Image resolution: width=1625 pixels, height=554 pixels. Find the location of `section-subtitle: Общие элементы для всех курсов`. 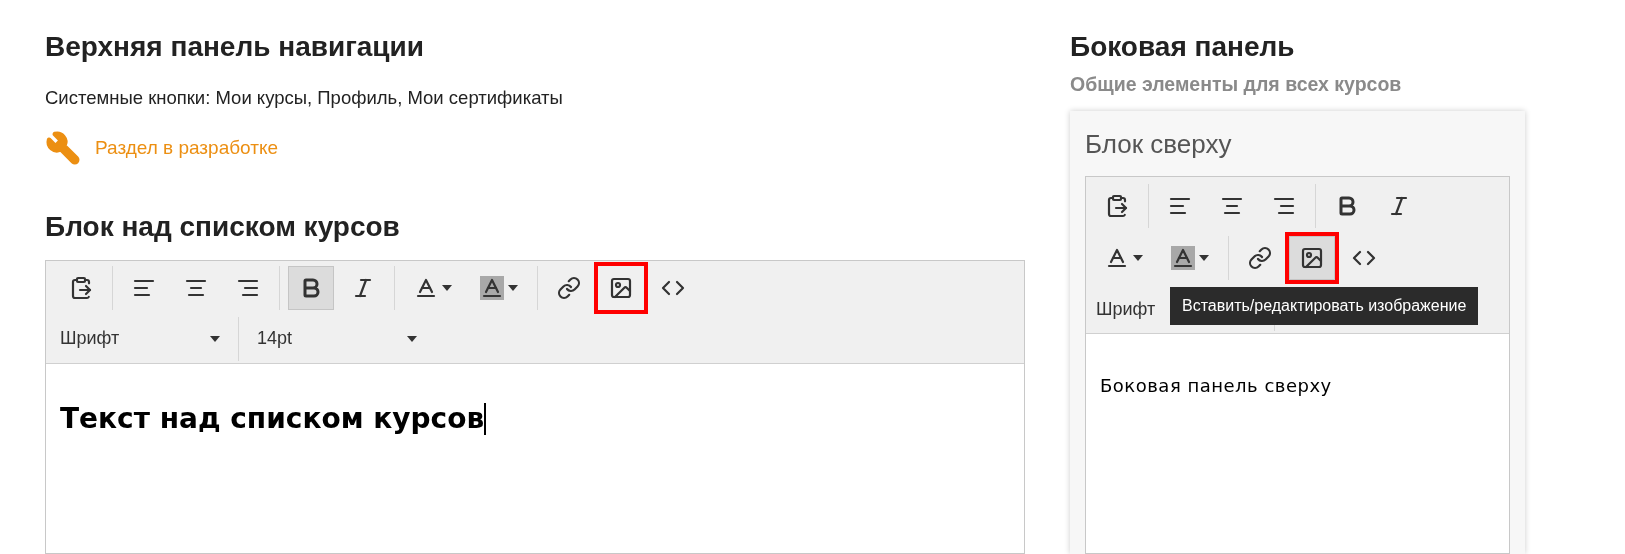

section-subtitle: Общие элементы для всех курсов is located at coordinates (1236, 84).